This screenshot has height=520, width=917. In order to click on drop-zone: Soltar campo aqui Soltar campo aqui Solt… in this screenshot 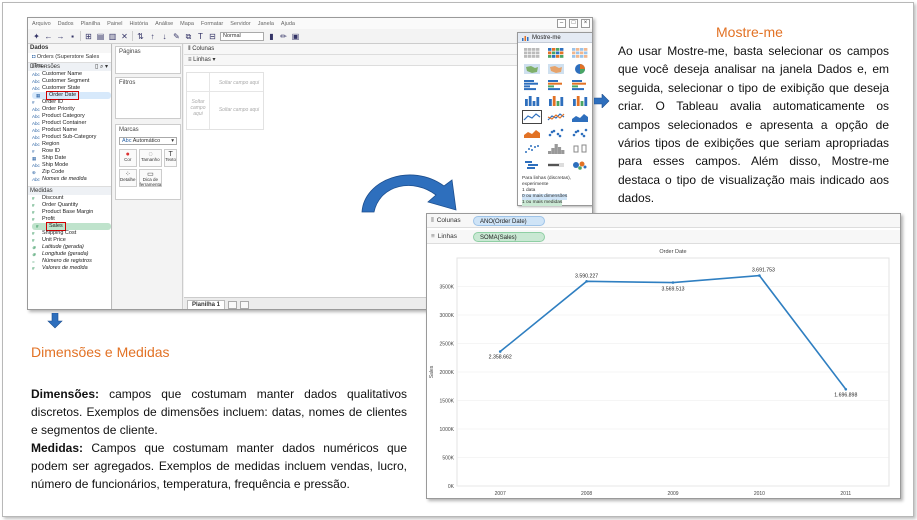, I will do `click(225, 101)`.